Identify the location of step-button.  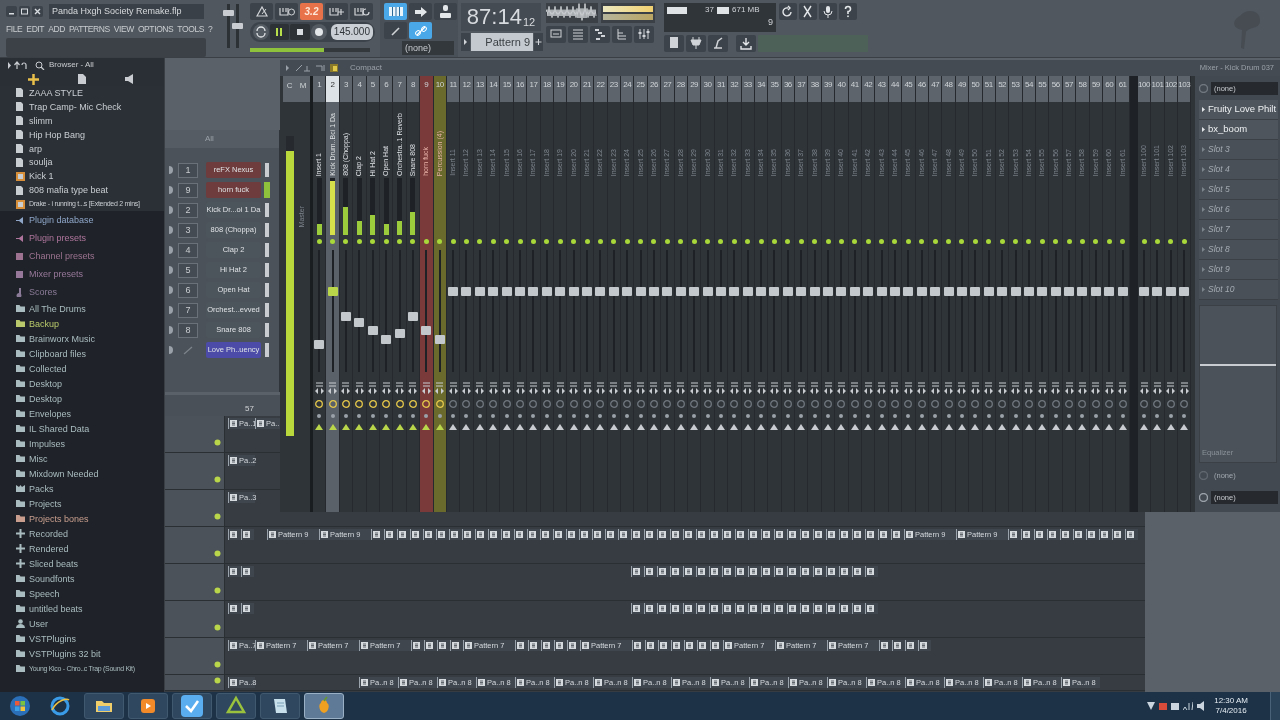
(420, 11).